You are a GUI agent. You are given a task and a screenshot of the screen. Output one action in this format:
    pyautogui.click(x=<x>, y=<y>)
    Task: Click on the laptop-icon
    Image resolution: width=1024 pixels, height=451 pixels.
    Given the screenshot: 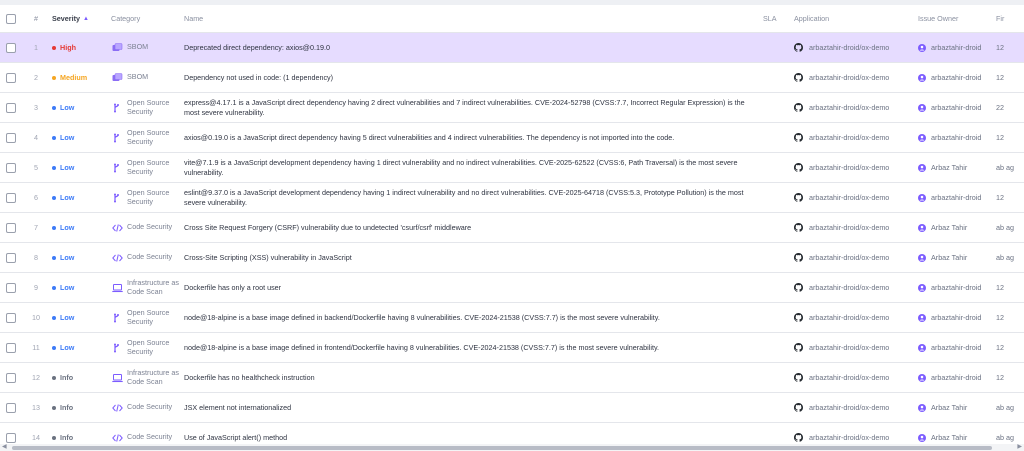 What is the action you would take?
    pyautogui.click(x=117, y=288)
    